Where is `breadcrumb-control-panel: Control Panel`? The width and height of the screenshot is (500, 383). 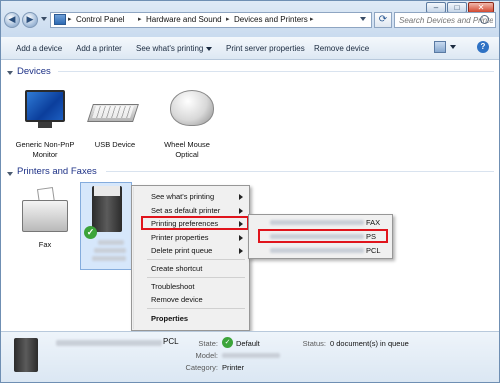
breadcrumb-control-panel: Control Panel is located at coordinates (100, 19).